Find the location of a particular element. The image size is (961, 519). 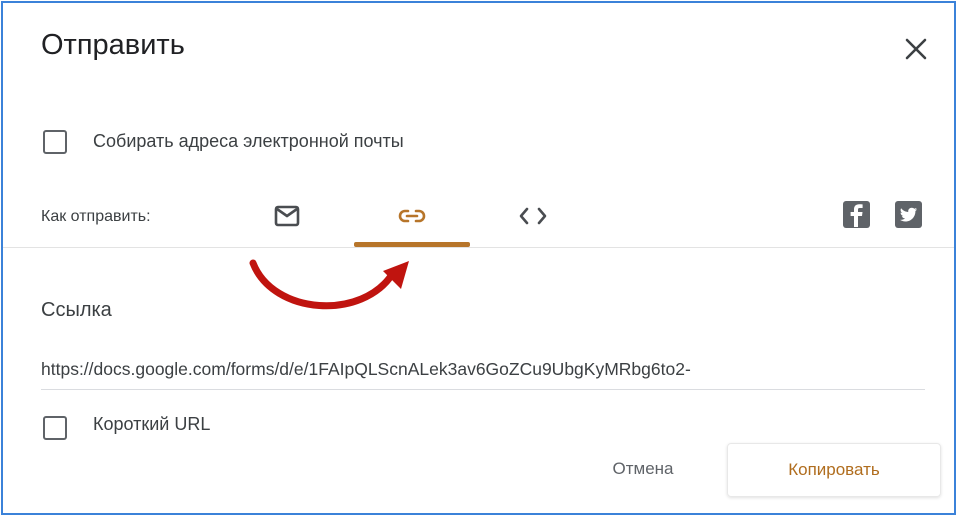

twitter-icon is located at coordinates (908, 214).